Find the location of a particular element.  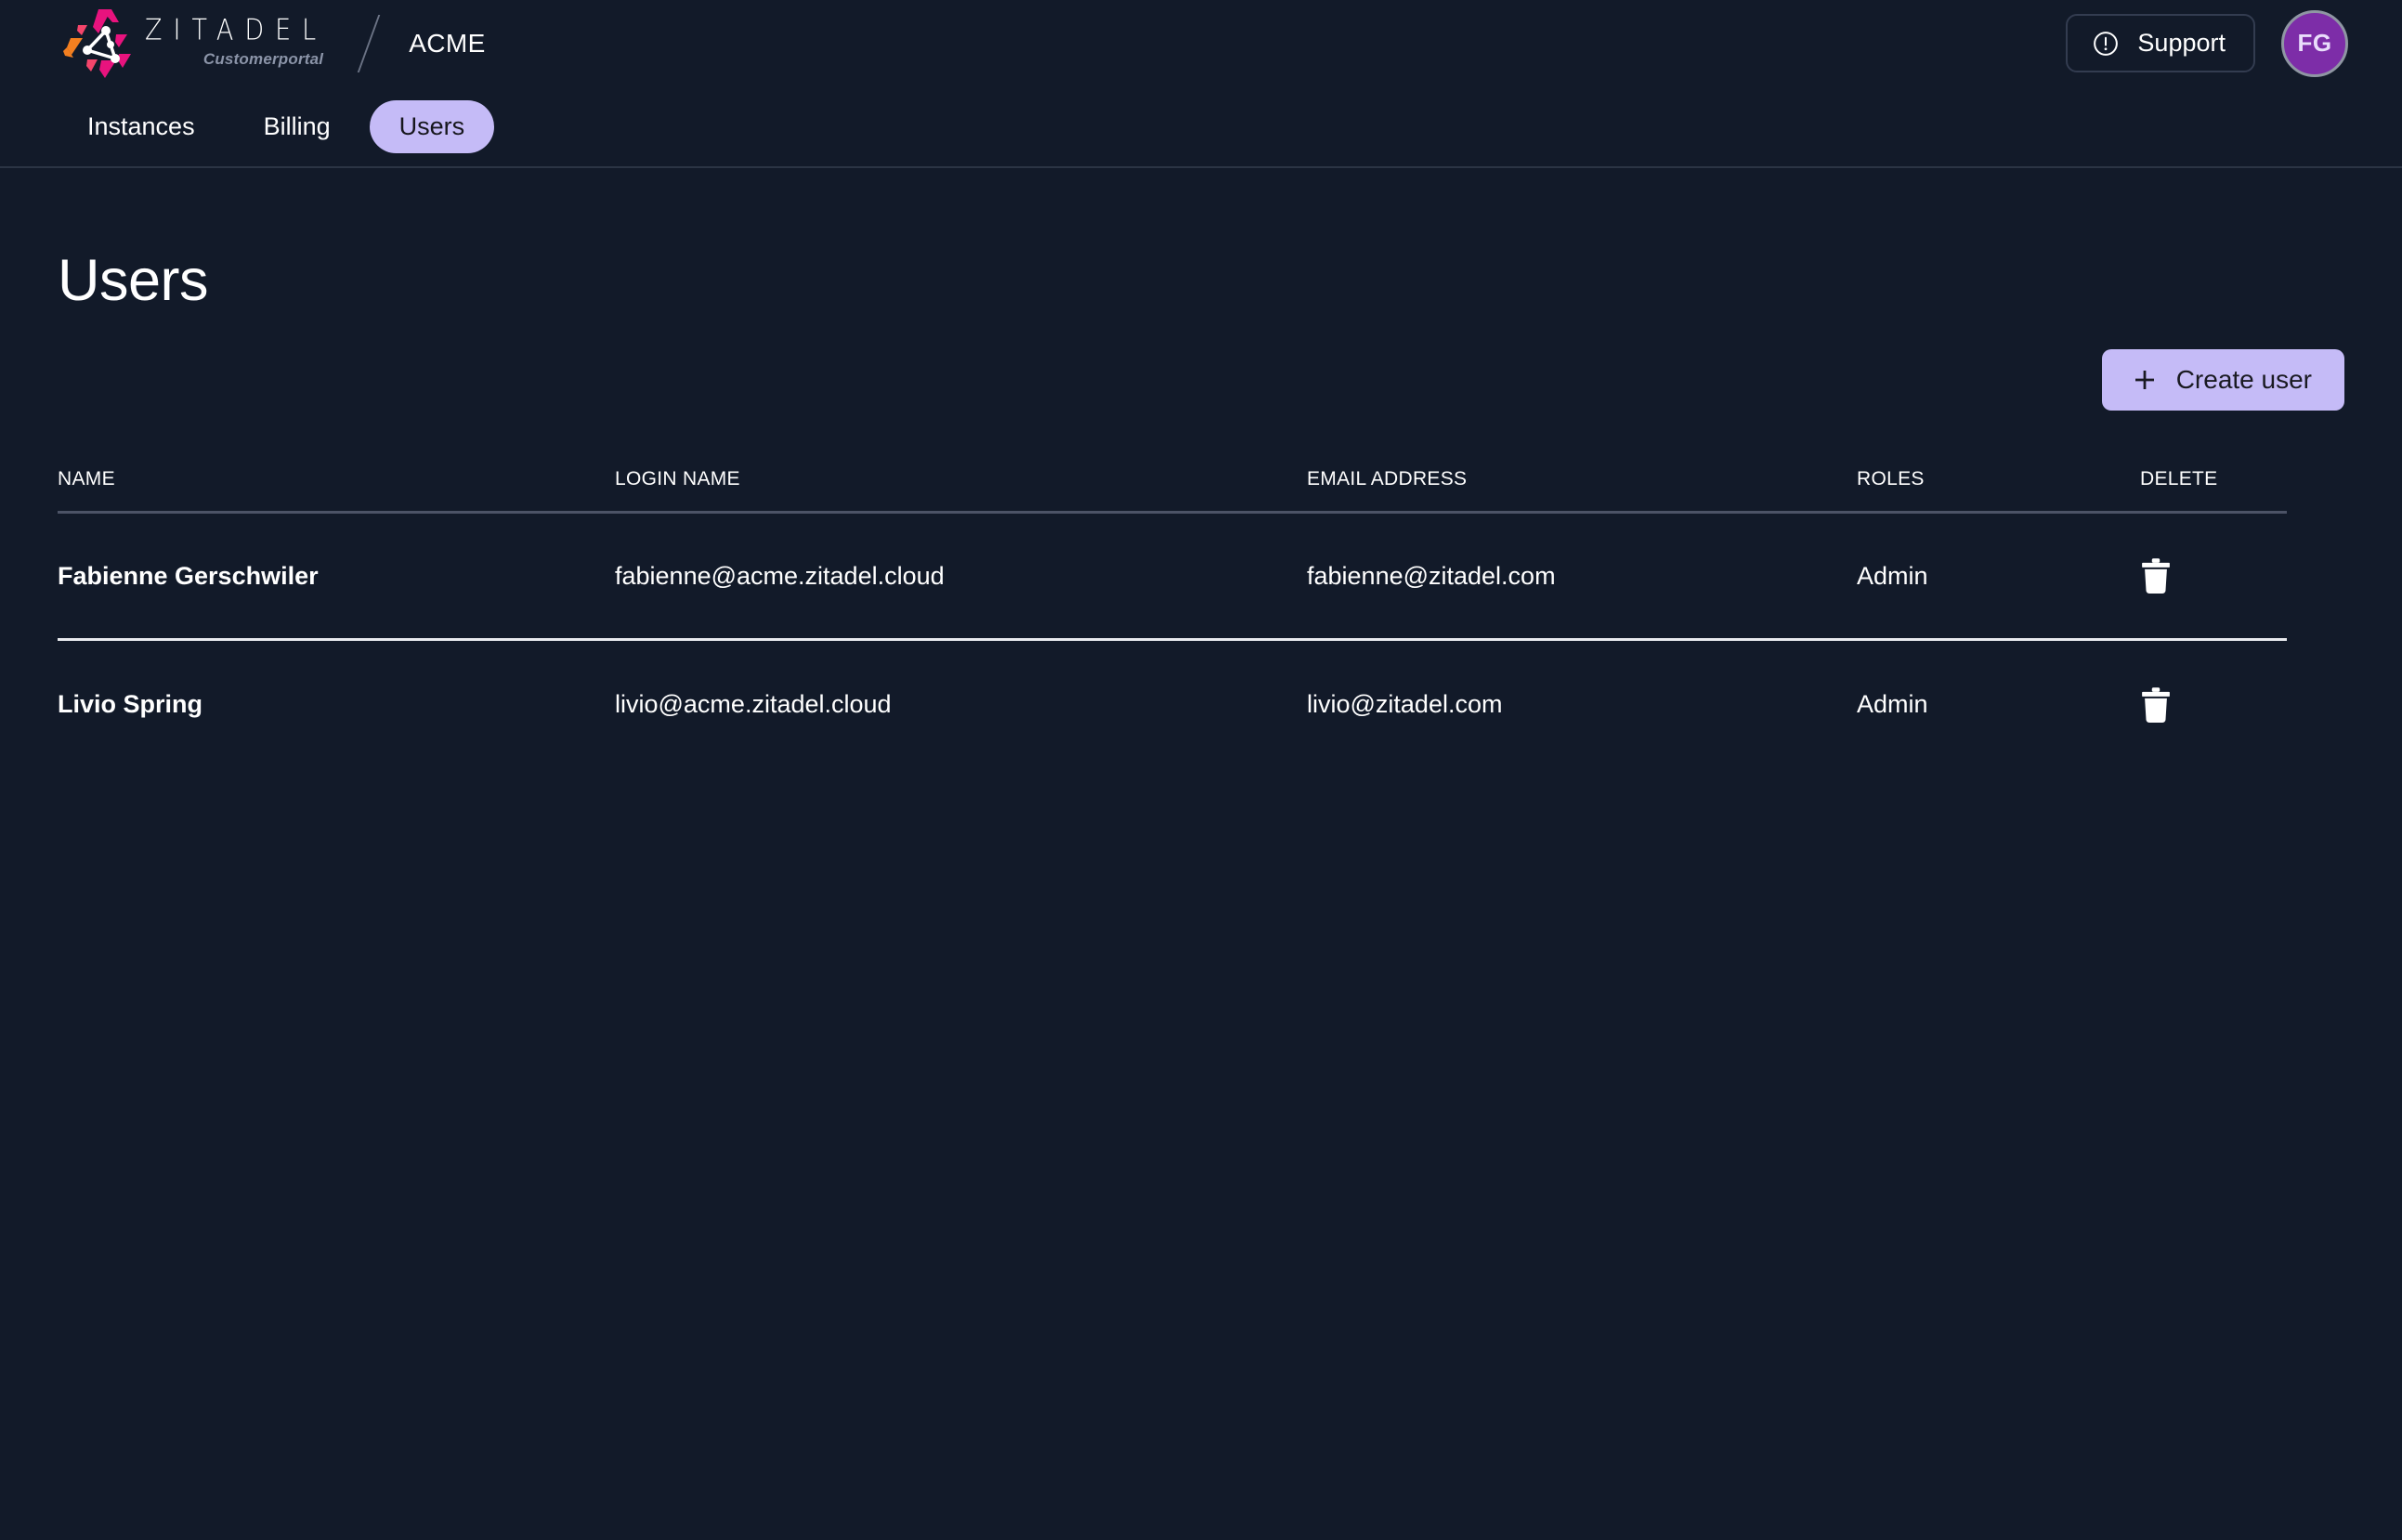

tab-users: Users is located at coordinates (432, 126).